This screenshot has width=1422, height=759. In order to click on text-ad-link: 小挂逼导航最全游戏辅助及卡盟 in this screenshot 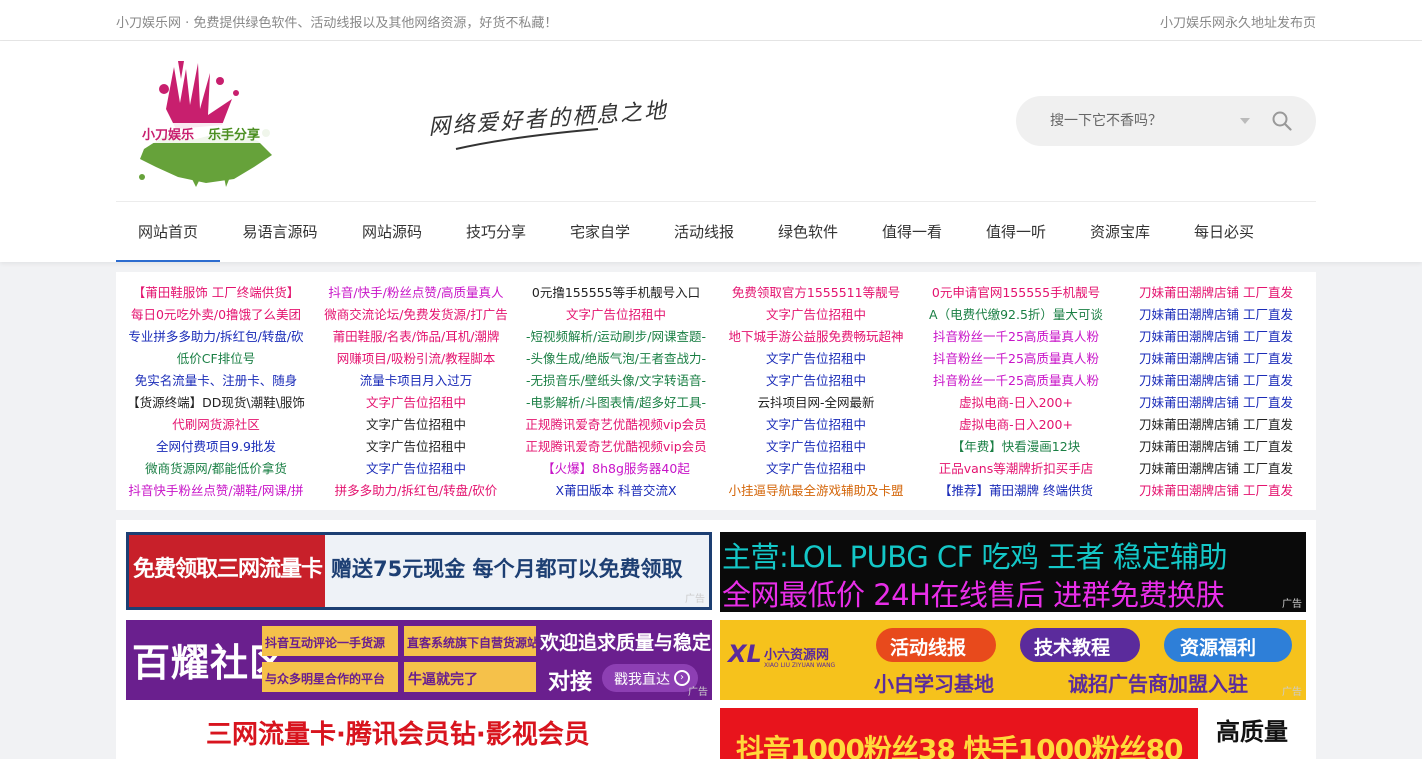, I will do `click(816, 491)`.